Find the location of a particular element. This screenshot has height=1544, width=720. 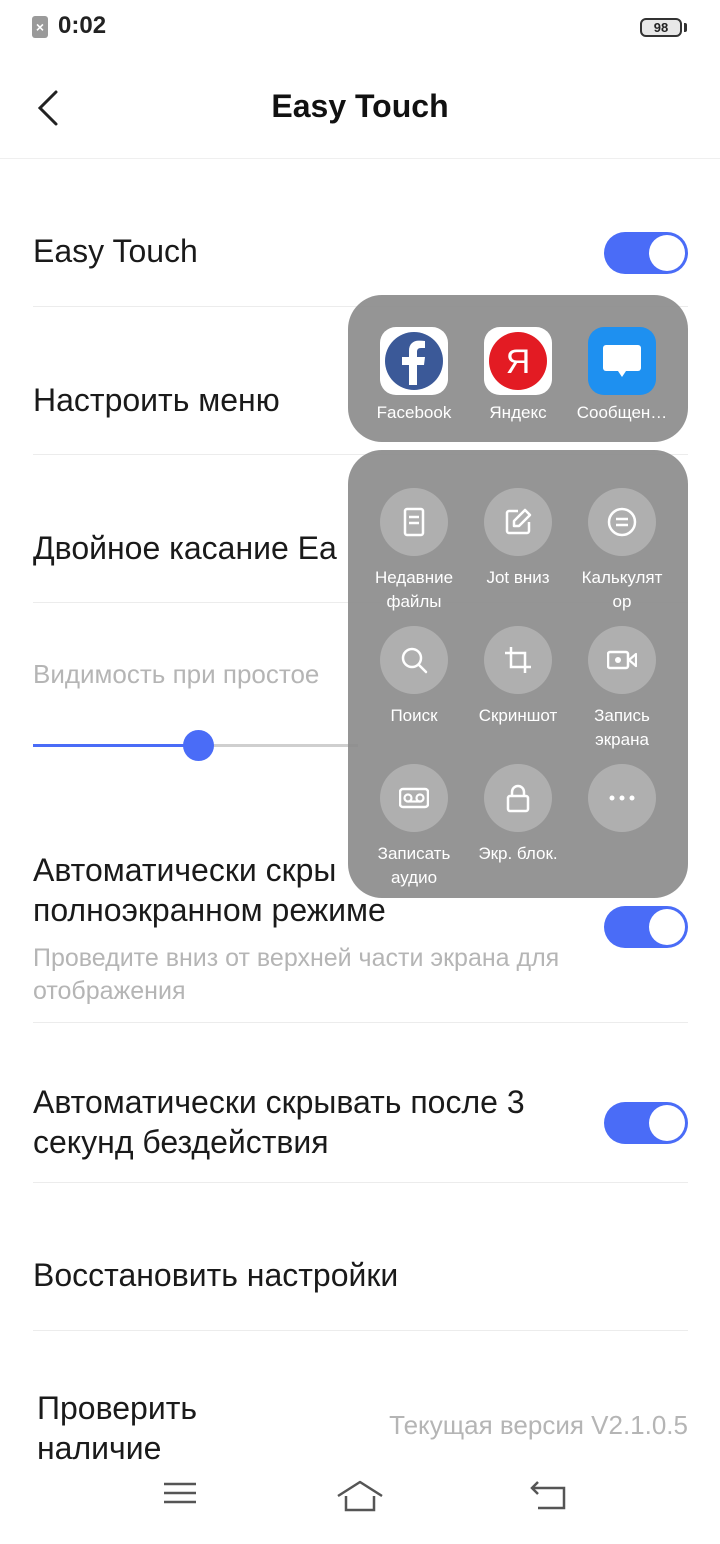

search-icon is located at coordinates (414, 660).